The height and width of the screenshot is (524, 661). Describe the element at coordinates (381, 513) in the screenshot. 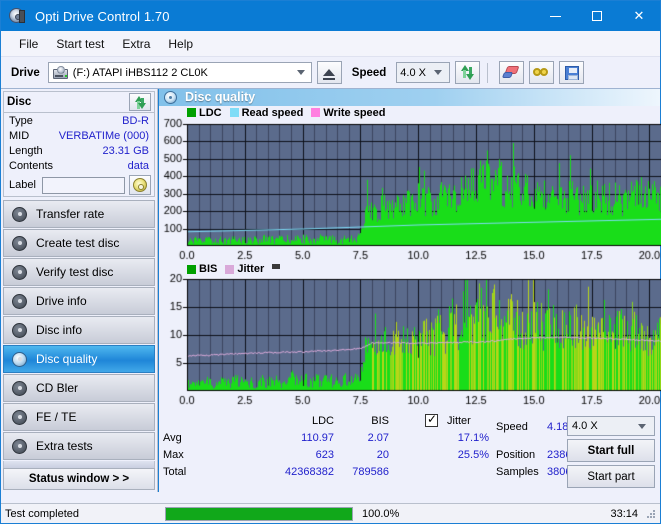

I see `progress-percent: 100.0%` at that location.